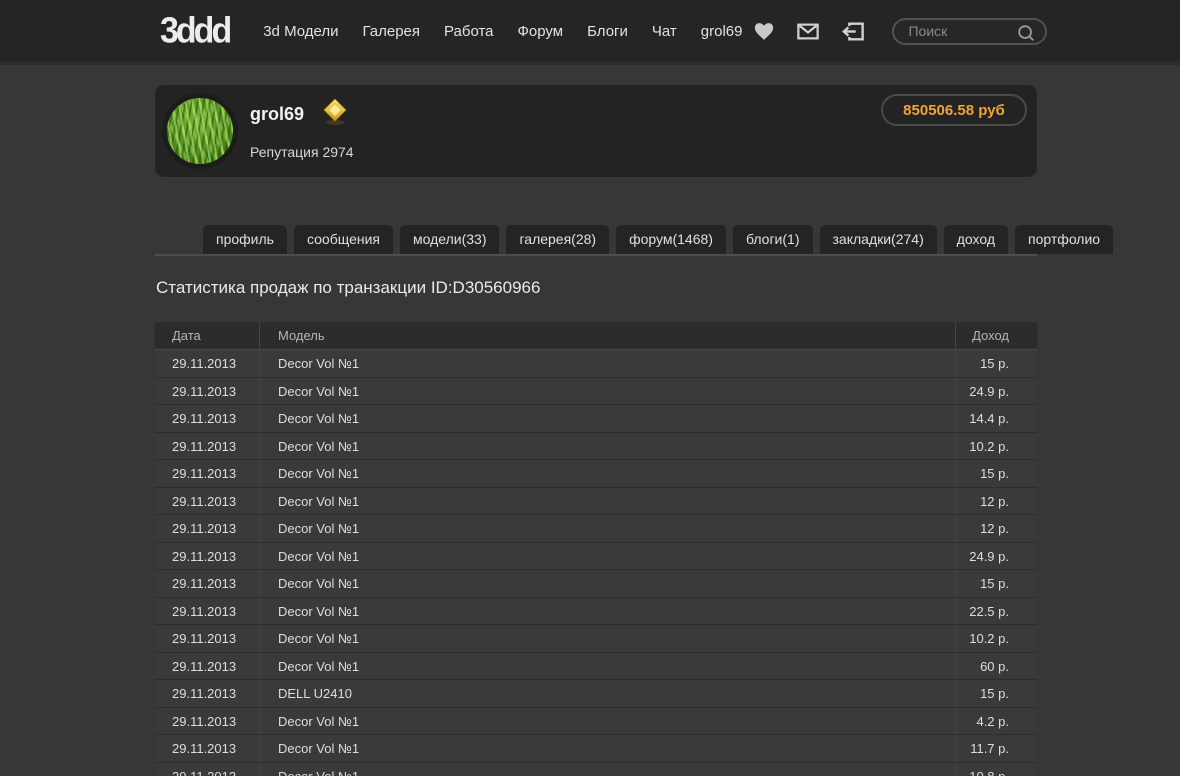  What do you see at coordinates (300, 31) in the screenshot?
I see `nav-item: 3d Модели` at bounding box center [300, 31].